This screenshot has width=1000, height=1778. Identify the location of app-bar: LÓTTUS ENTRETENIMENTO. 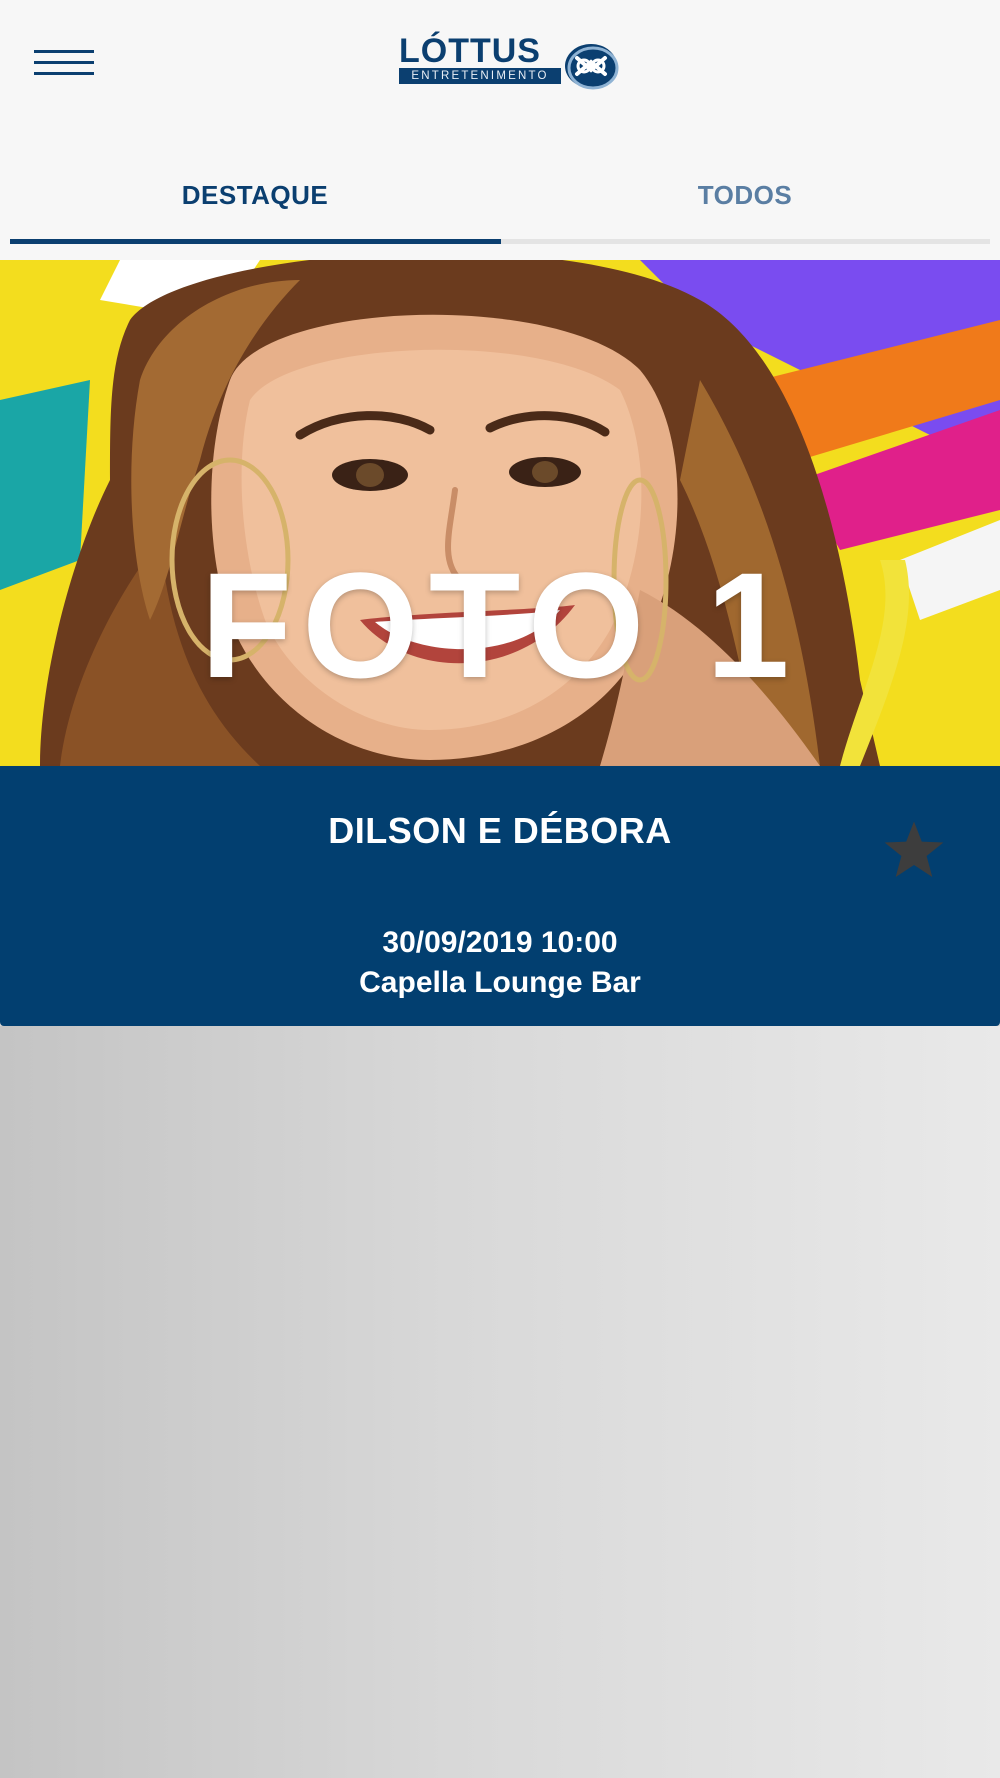
(500, 67).